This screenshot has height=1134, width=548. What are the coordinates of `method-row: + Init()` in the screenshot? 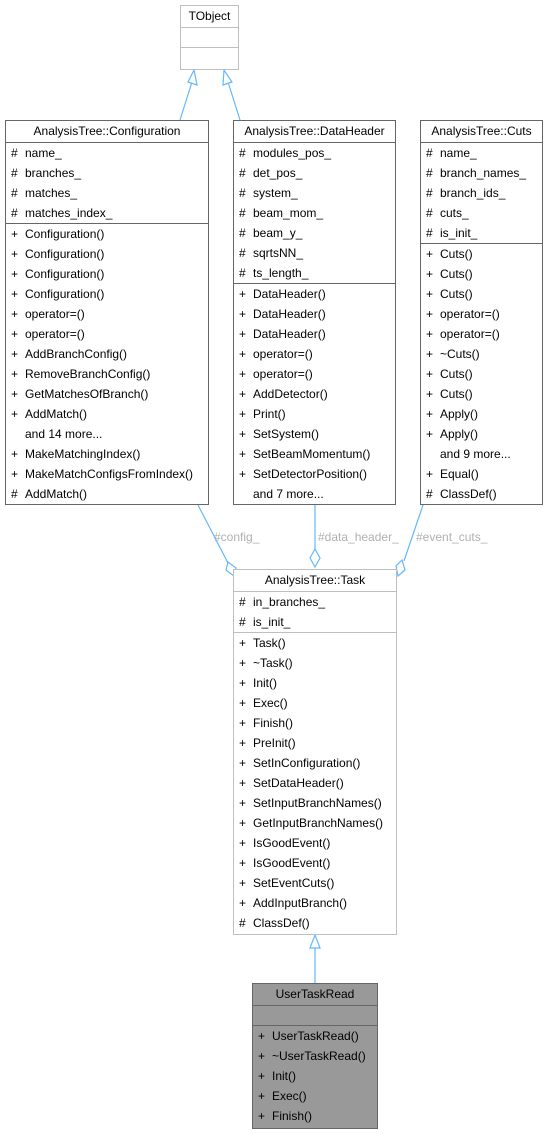 It's located at (315, 683).